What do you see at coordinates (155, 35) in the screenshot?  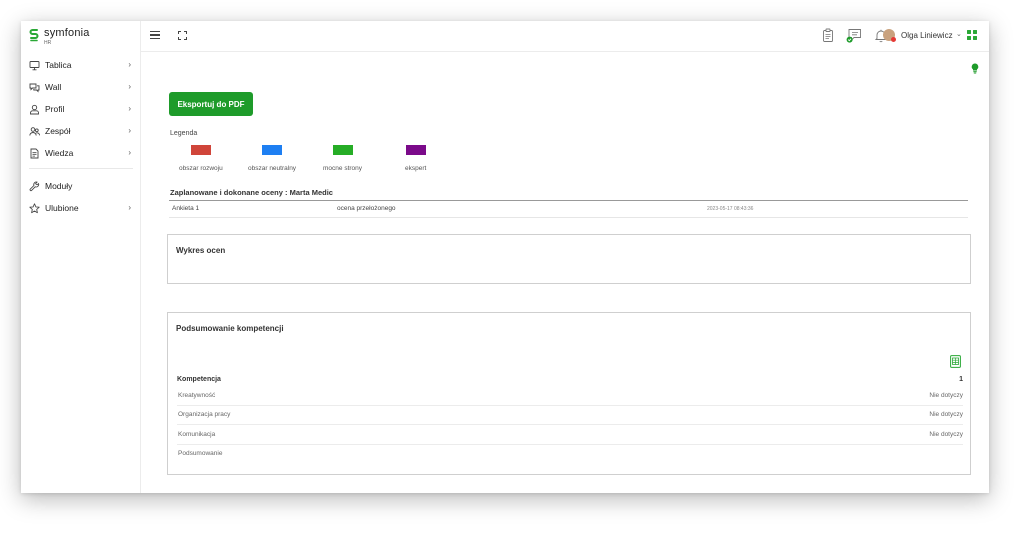 I see `hamburger-icon` at bounding box center [155, 35].